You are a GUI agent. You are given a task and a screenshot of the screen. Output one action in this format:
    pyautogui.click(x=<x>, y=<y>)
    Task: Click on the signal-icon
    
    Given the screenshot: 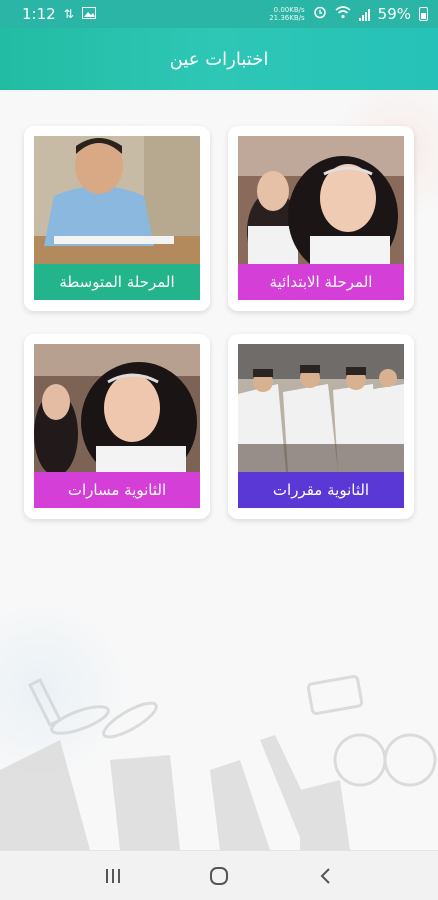 What is the action you would take?
    pyautogui.click(x=364, y=14)
    